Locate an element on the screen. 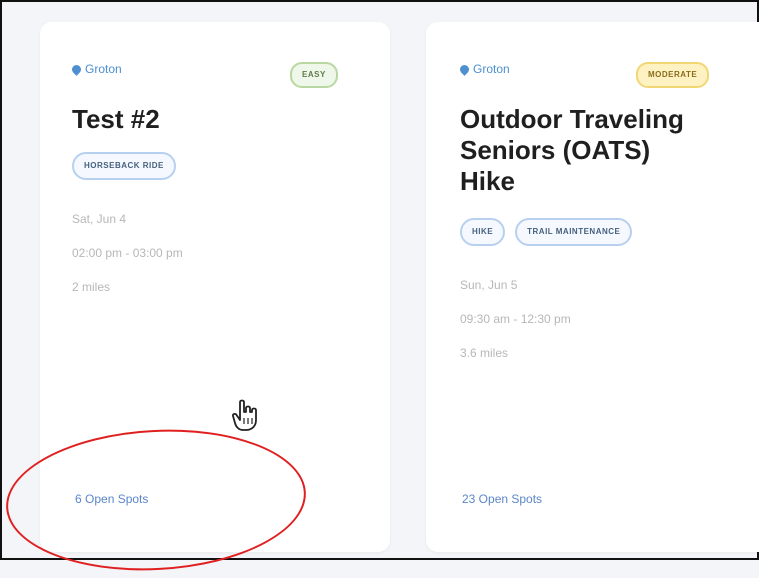 This screenshot has height=578, width=759. tag-horseback-ride: HORSEBACK RIDE is located at coordinates (124, 166).